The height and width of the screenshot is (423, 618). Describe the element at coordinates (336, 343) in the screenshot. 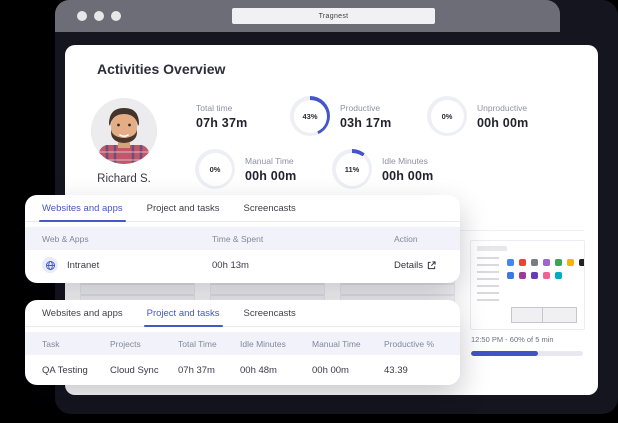

I see `column-manual-time: Manual Time` at that location.